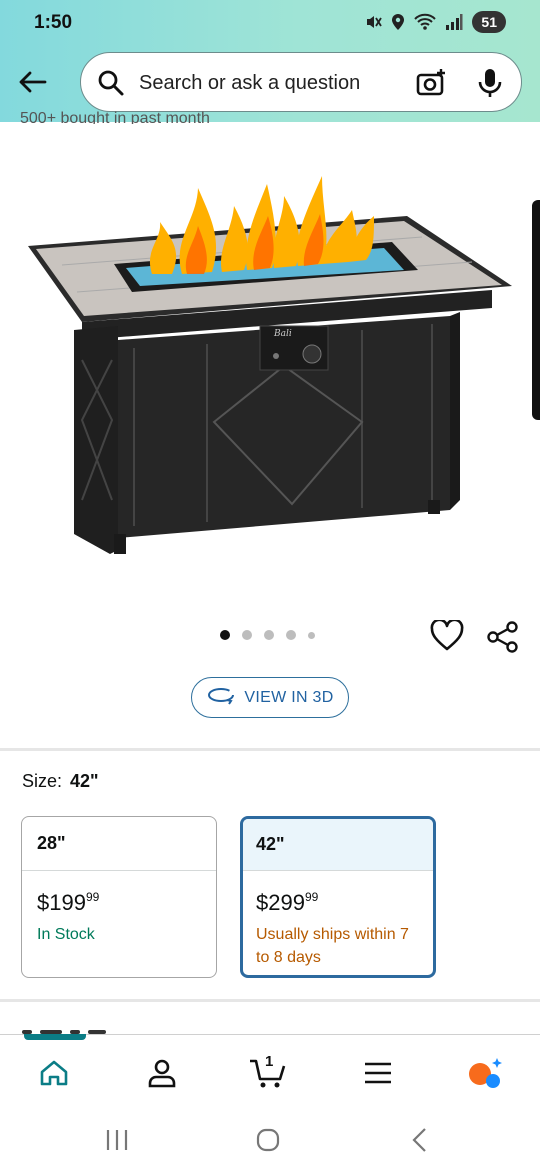 The width and height of the screenshot is (540, 1170). Describe the element at coordinates (280, 902) in the screenshot. I see `price-dollars: $299` at that location.